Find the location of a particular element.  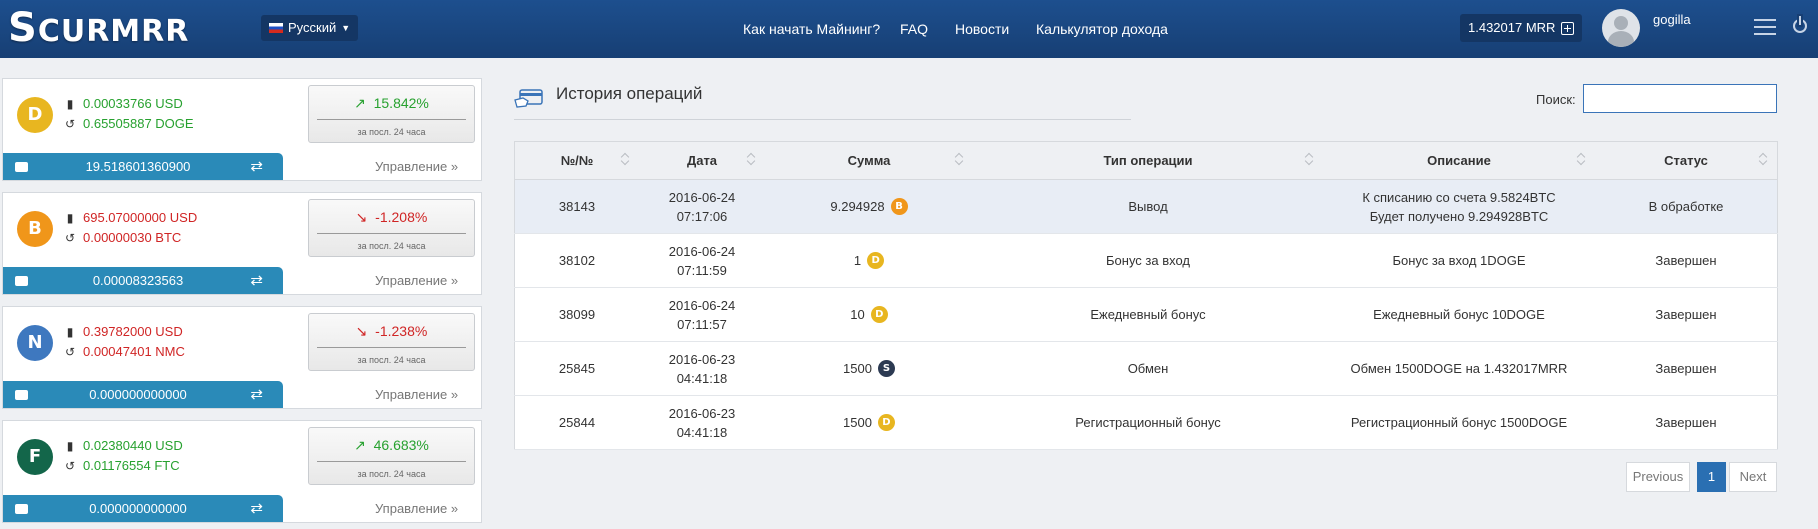

pagination-next: Next is located at coordinates (1753, 477).